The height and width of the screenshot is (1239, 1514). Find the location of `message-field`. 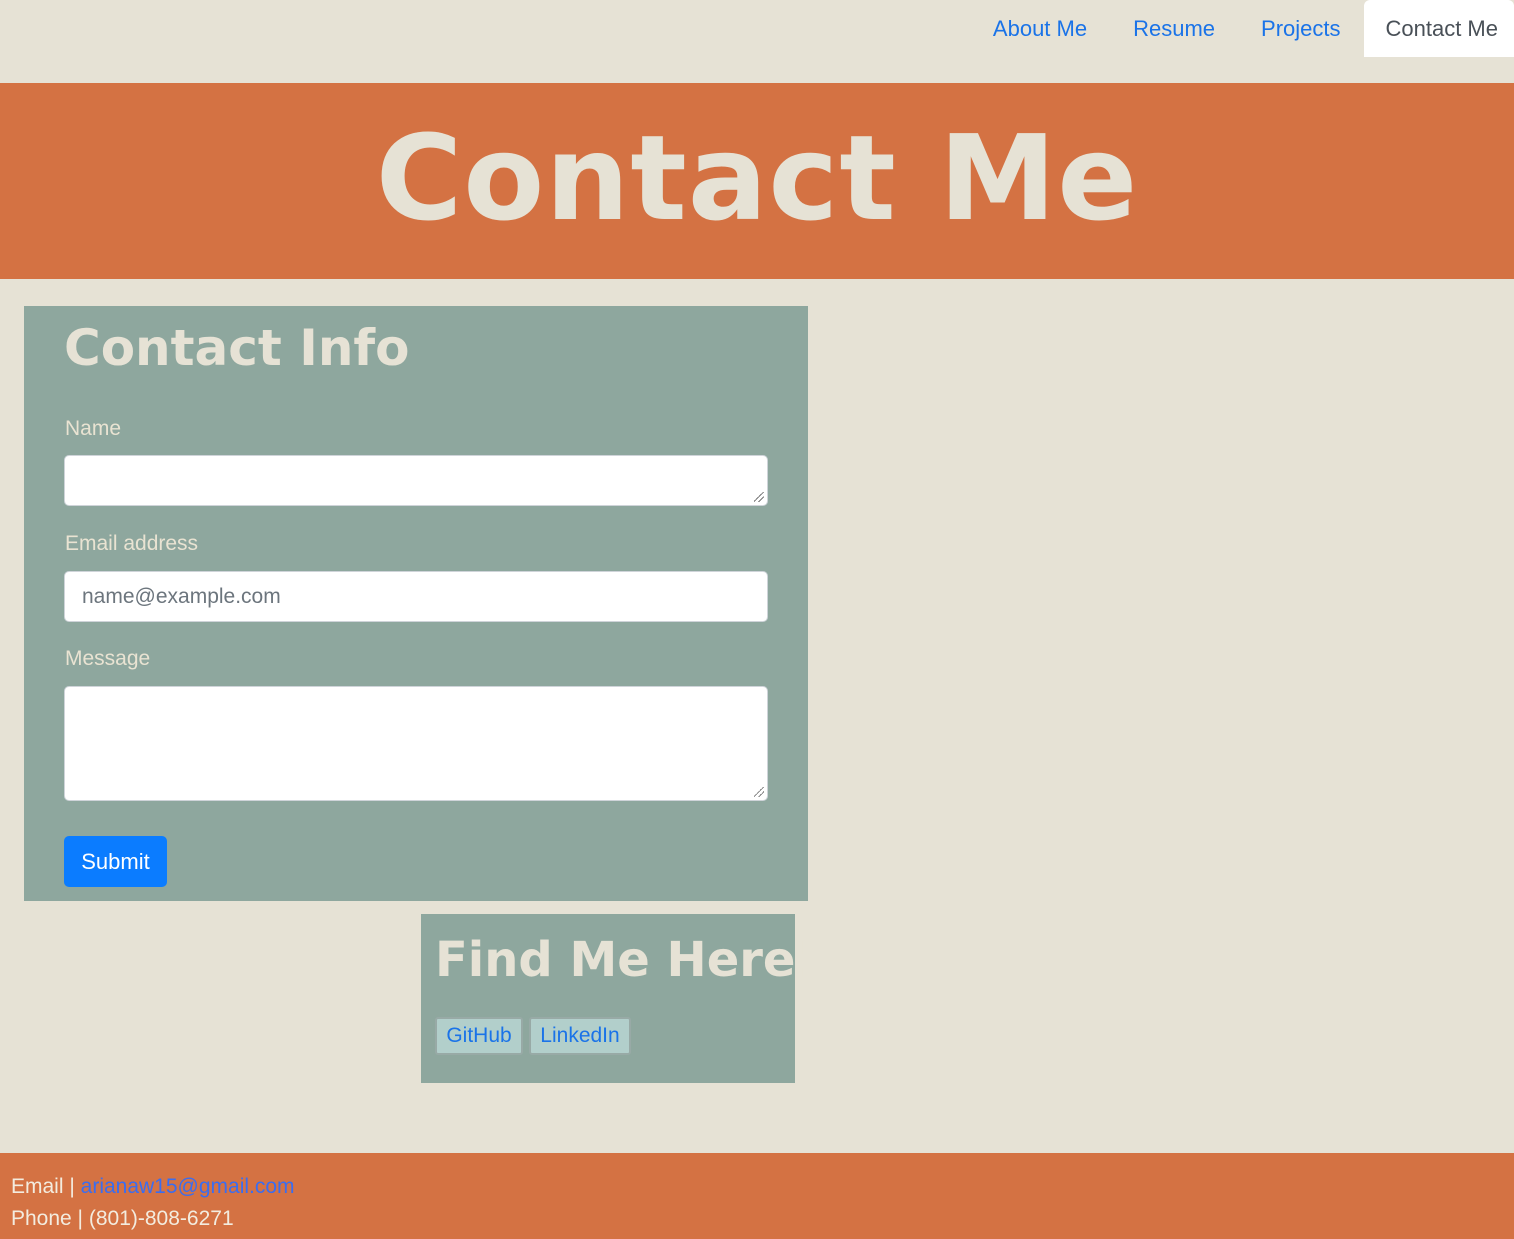

message-field is located at coordinates (416, 743).